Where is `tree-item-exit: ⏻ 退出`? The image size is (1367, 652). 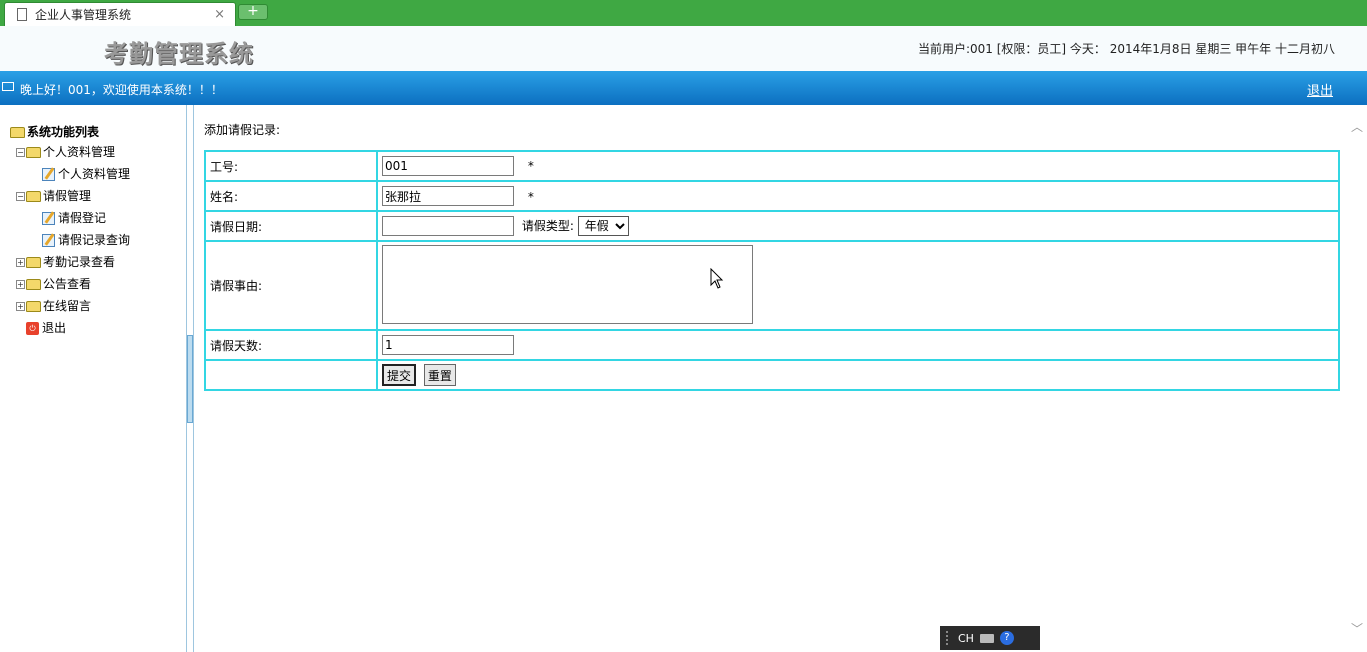 tree-item-exit: ⏻ 退出 is located at coordinates (46, 328).